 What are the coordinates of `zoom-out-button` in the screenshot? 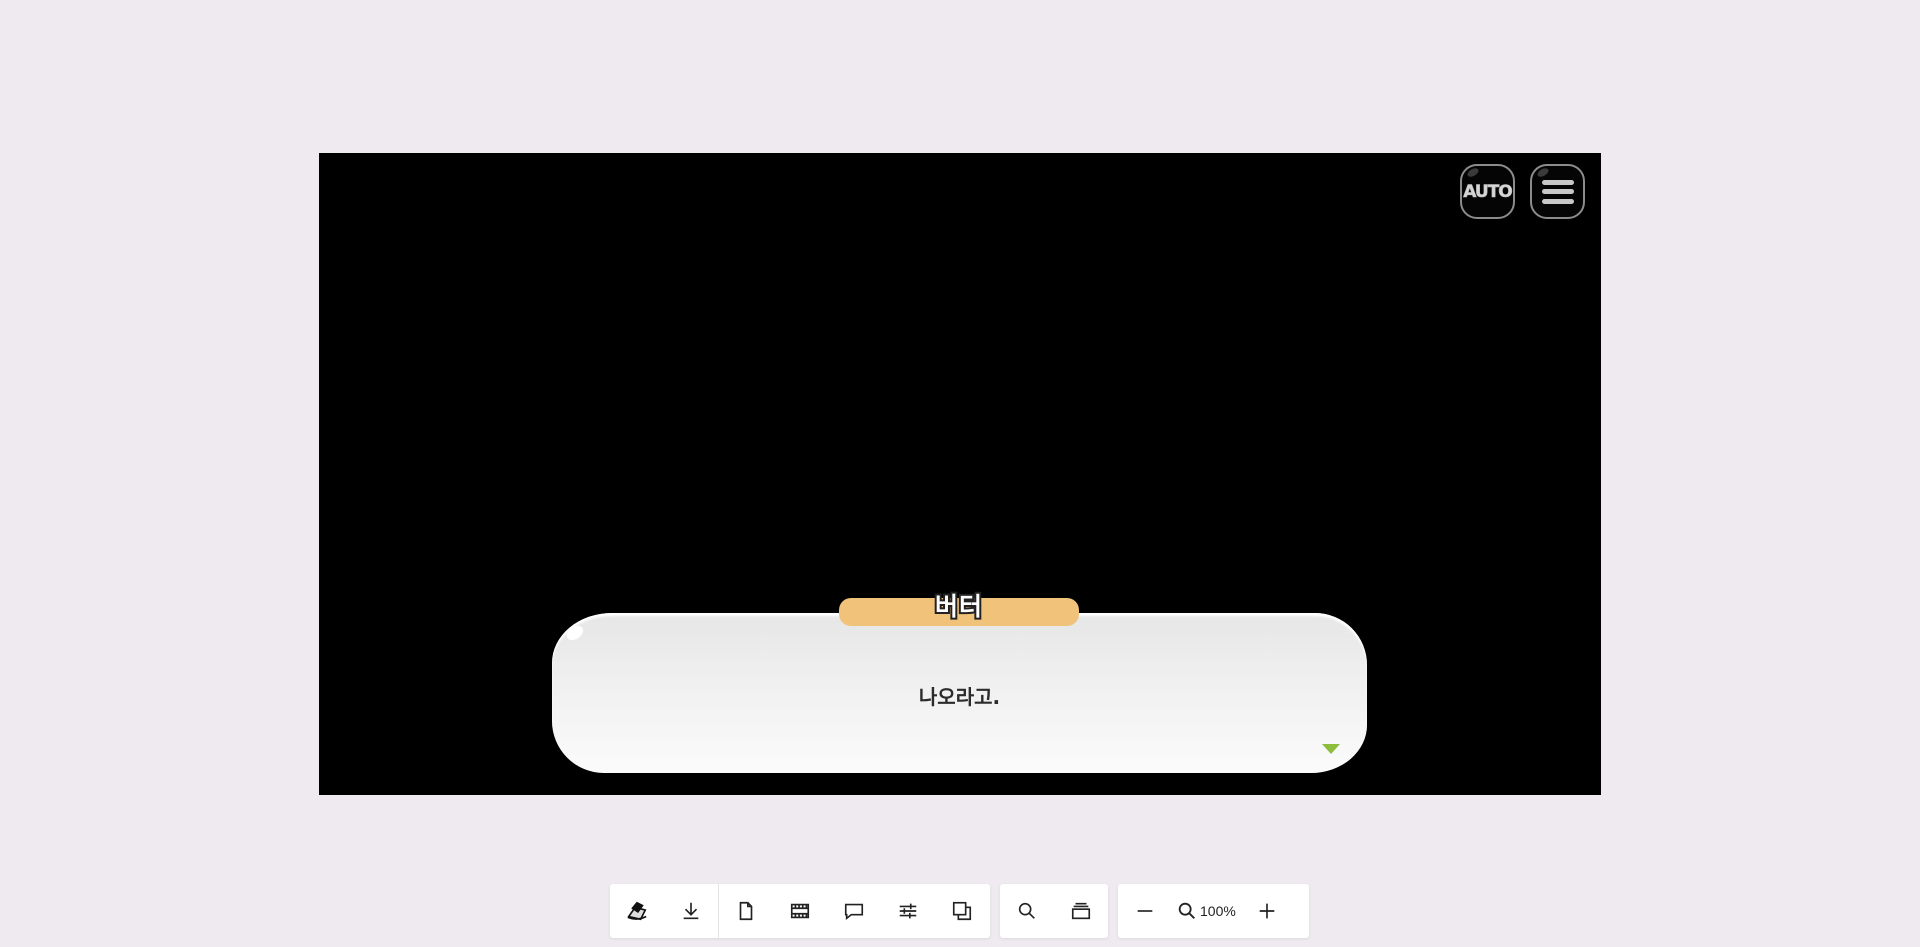 It's located at (1145, 911).